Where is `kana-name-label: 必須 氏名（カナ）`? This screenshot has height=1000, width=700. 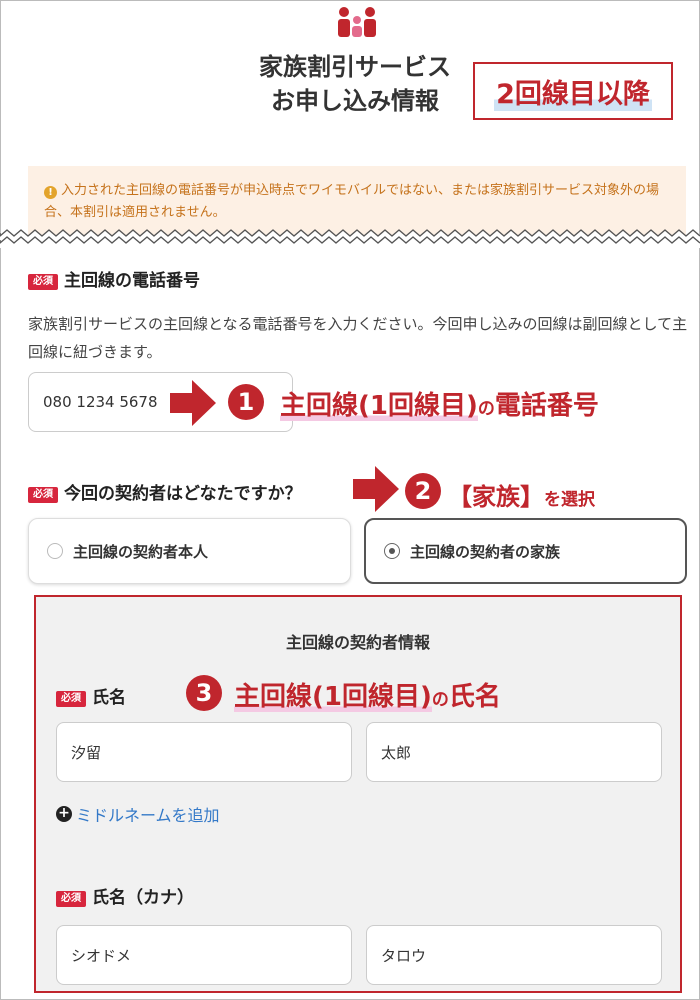
kana-name-label: 必須 氏名（カナ） is located at coordinates (125, 895).